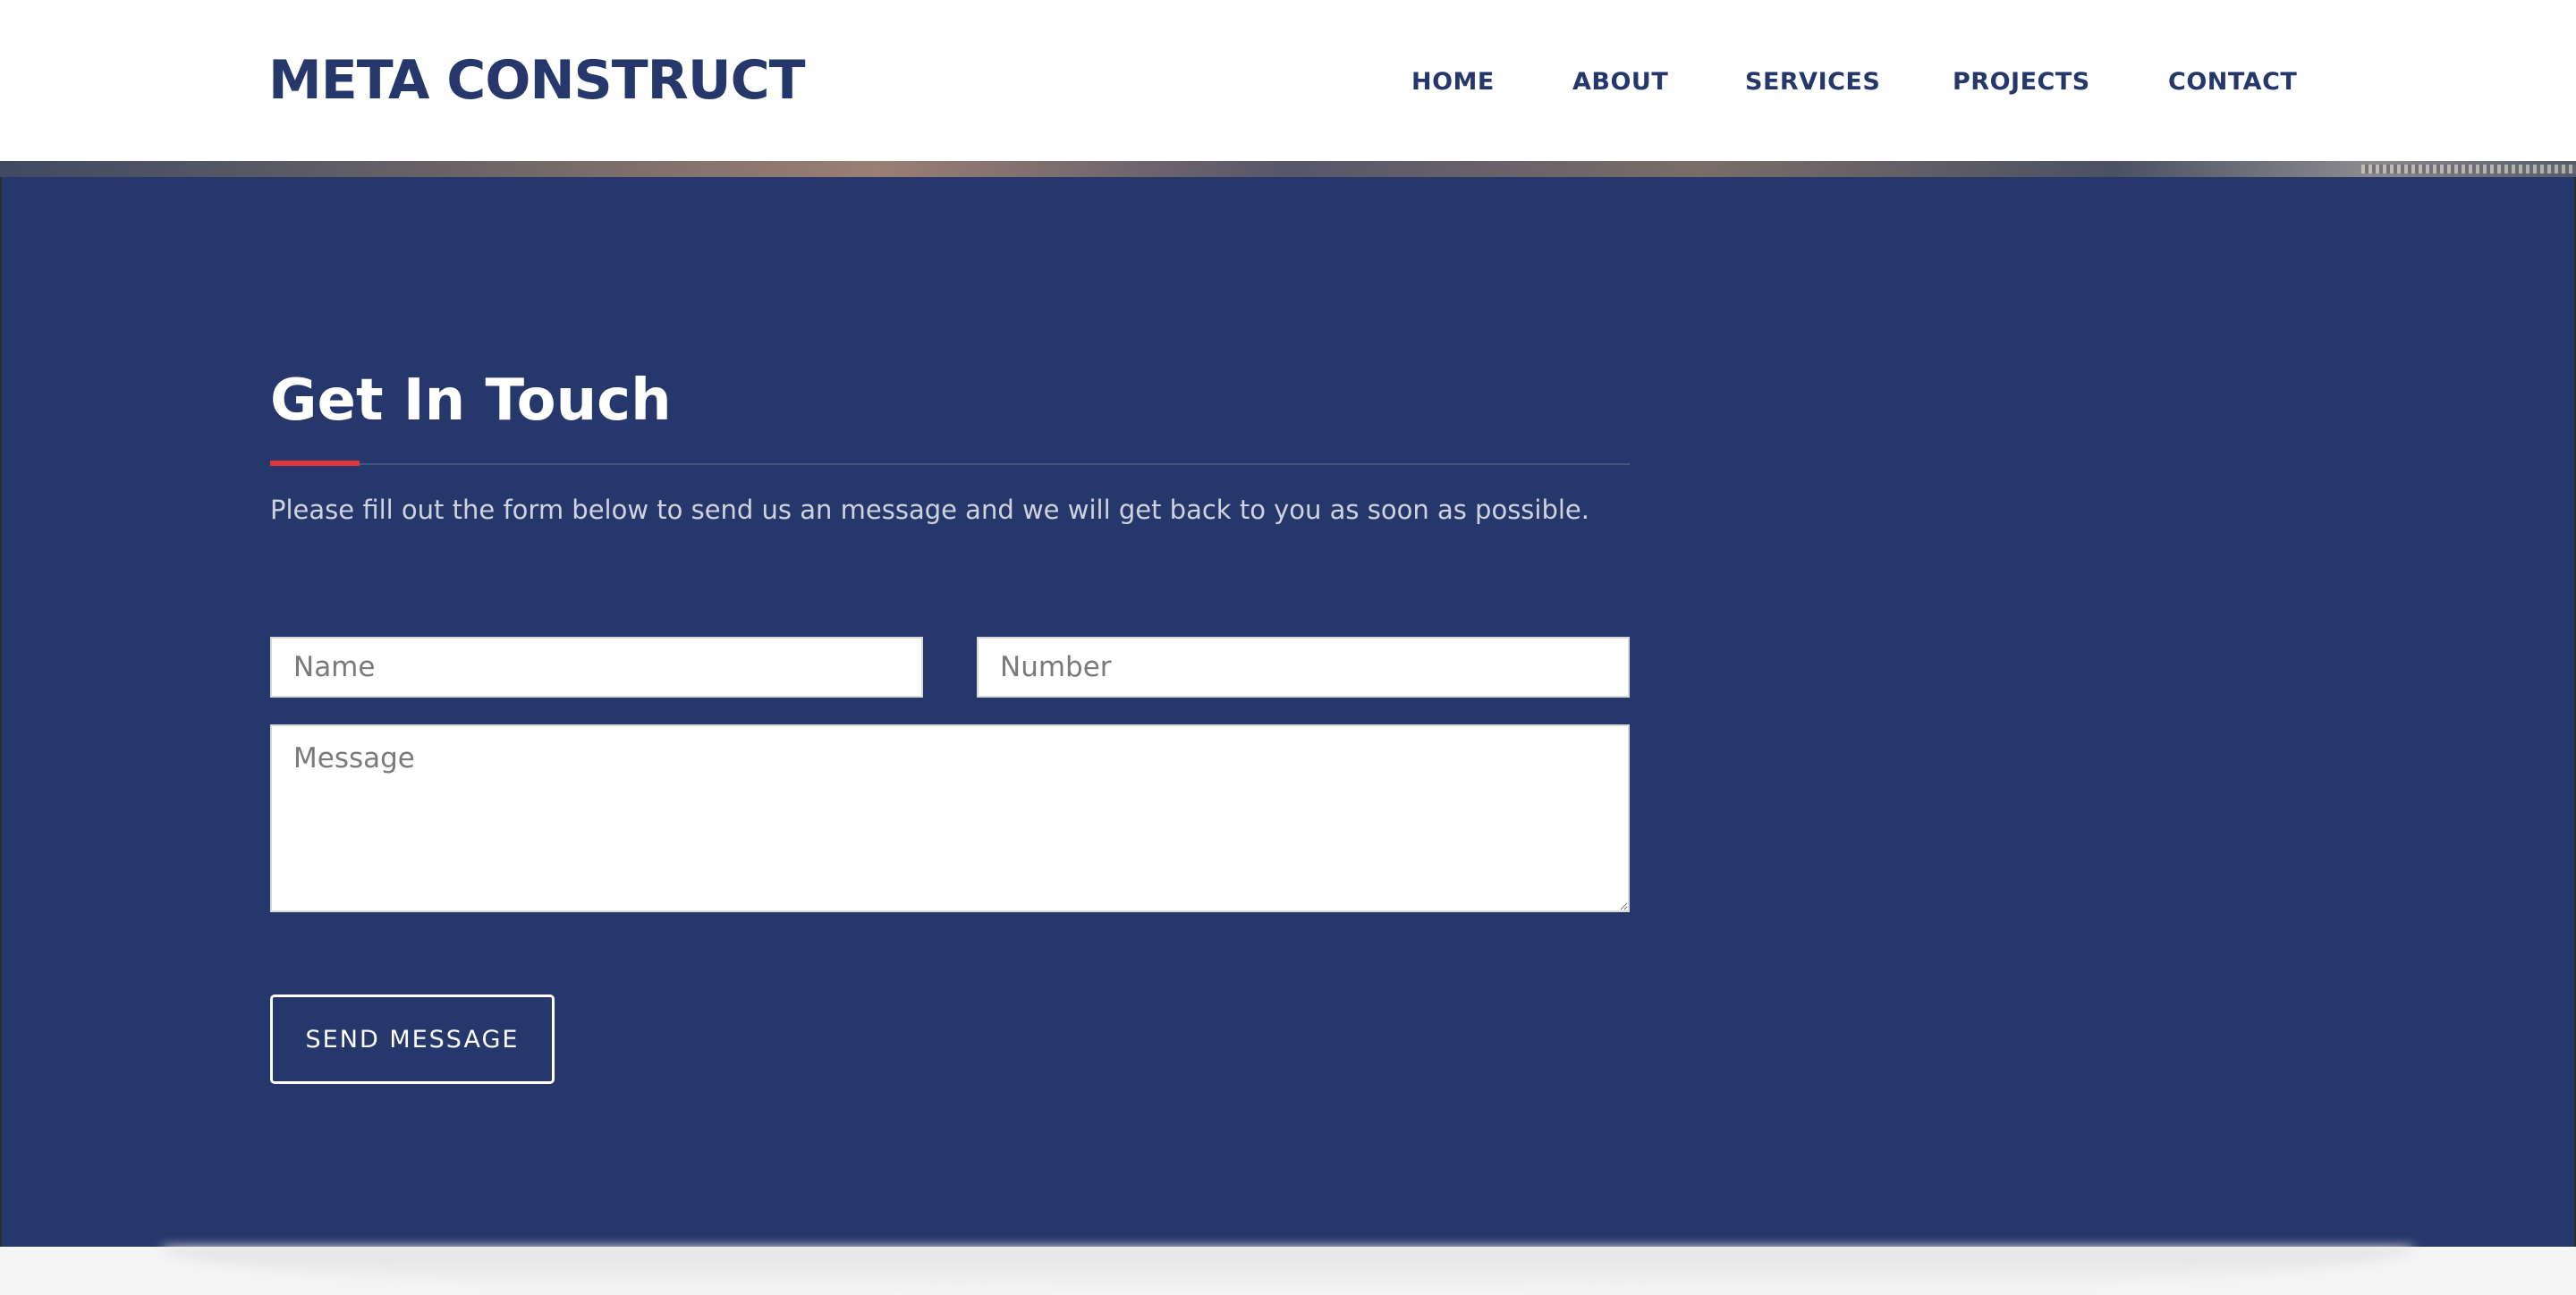 This screenshot has width=2576, height=1295. What do you see at coordinates (950, 818) in the screenshot?
I see `message-textarea` at bounding box center [950, 818].